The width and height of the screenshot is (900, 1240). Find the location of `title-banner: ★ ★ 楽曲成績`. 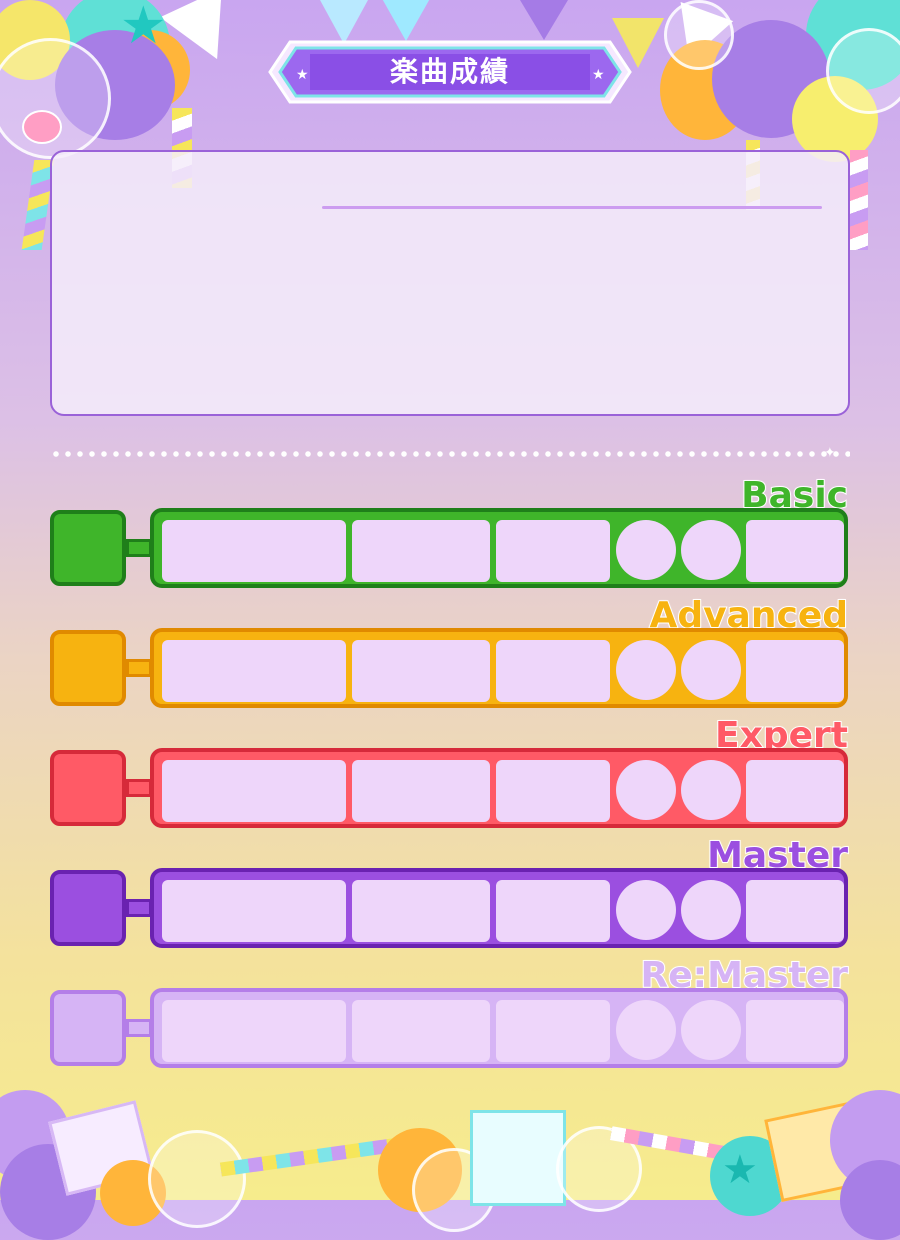

title-banner: ★ ★ 楽曲成績 is located at coordinates (450, 72).